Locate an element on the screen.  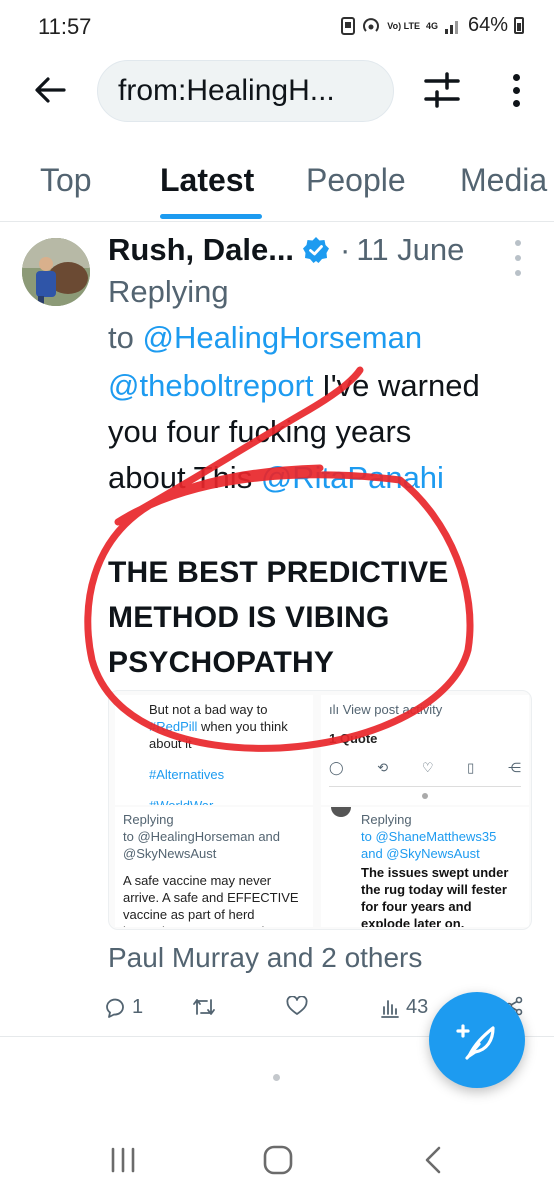
battery-percent: 64% is located at coordinates (487, 25).